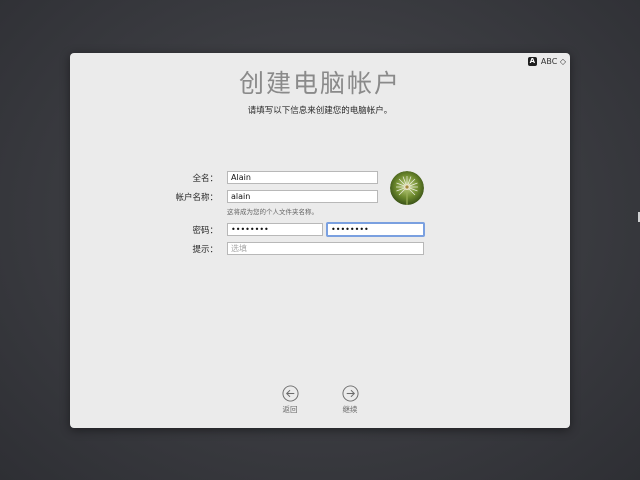 This screenshot has width=640, height=480. I want to click on back-label: 返回, so click(290, 409).